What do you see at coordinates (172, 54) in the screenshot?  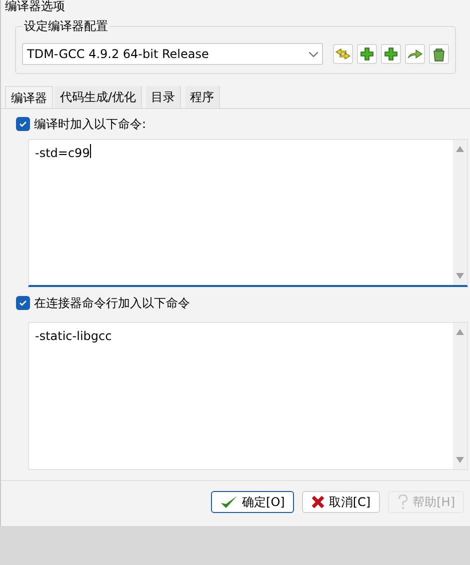 I see `compiler-dropdown: TDM-GCC 4.9.2 64-bit Release` at bounding box center [172, 54].